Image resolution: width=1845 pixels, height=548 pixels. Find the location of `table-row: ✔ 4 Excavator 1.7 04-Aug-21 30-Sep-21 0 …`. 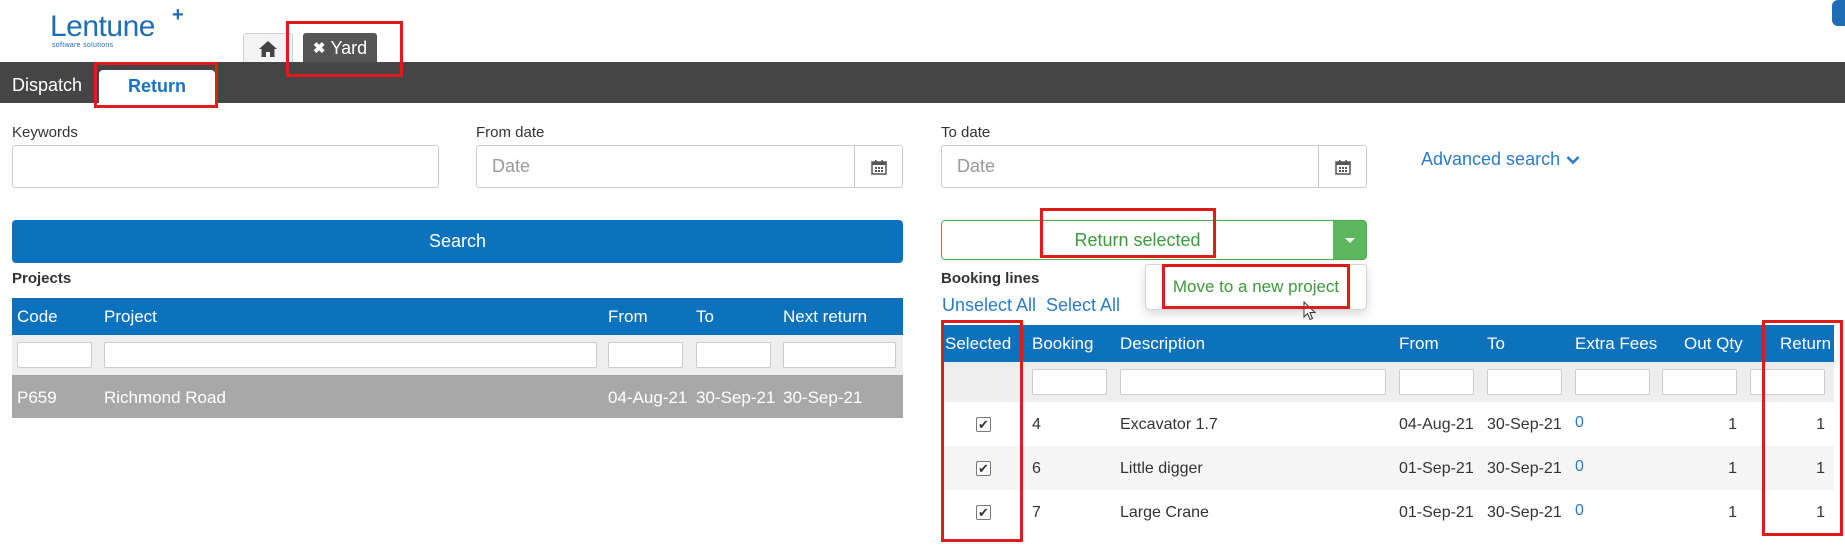

table-row: ✔ 4 Excavator 1.7 04-Aug-21 30-Sep-21 0 … is located at coordinates (1387, 424).